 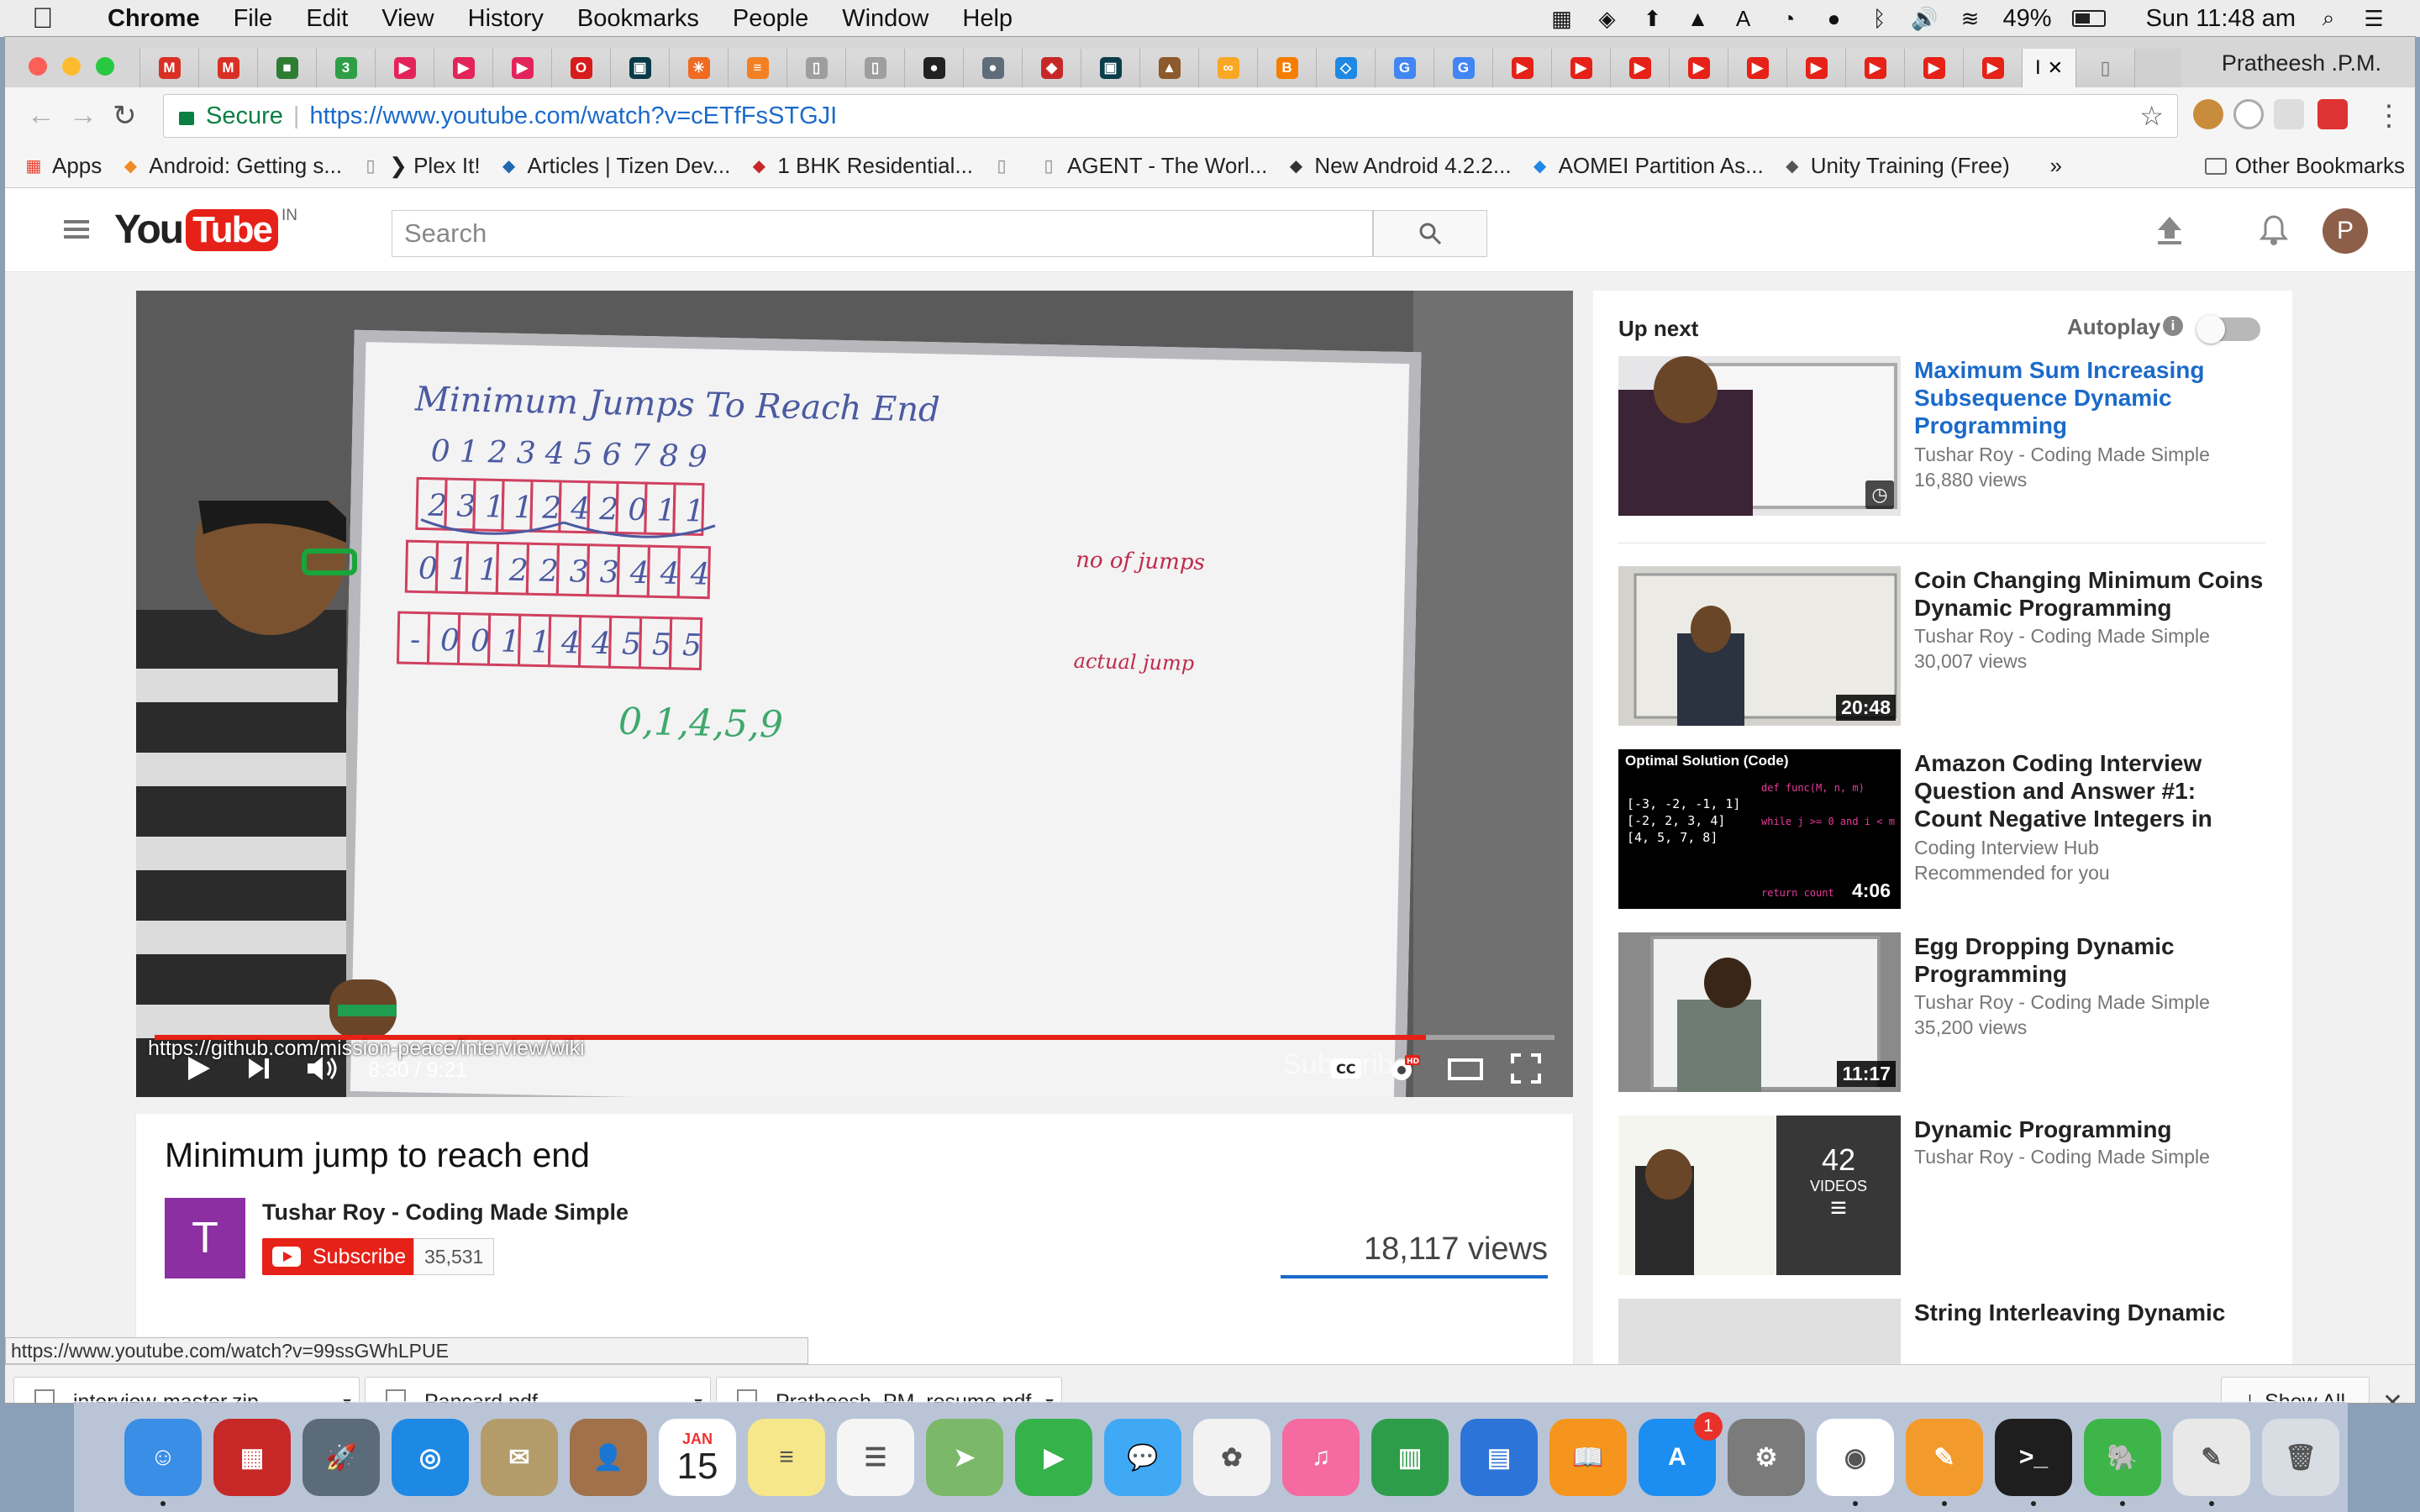 What do you see at coordinates (41, 115) in the screenshot?
I see `back-button: ←` at bounding box center [41, 115].